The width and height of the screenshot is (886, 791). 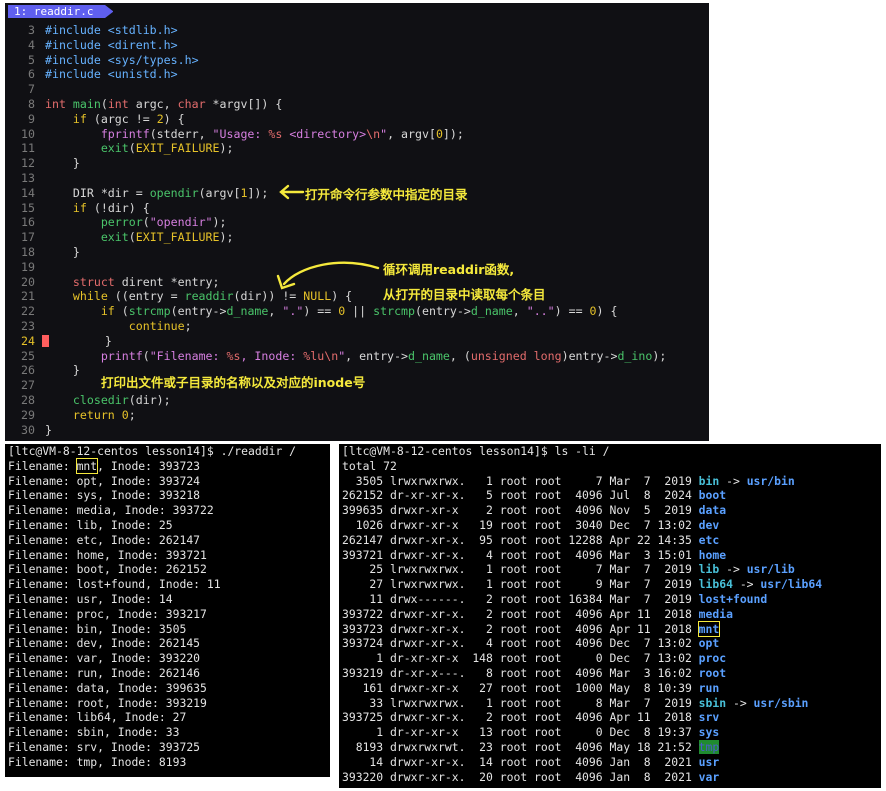 I want to click on annotation-readdir-2: 从打开的目录中读取每个条目, so click(x=464, y=294).